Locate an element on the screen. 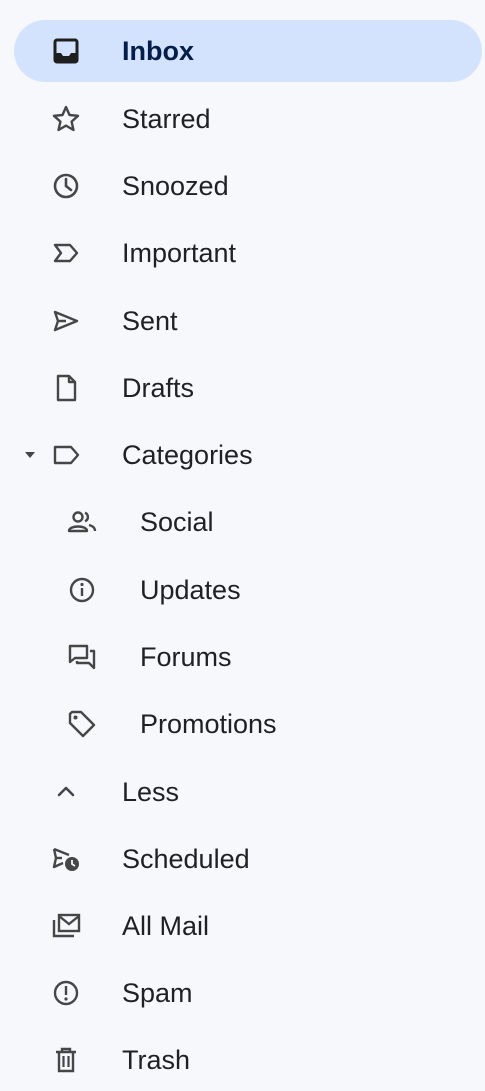 The image size is (485, 1091). sidebar-item-label: Less is located at coordinates (151, 792).